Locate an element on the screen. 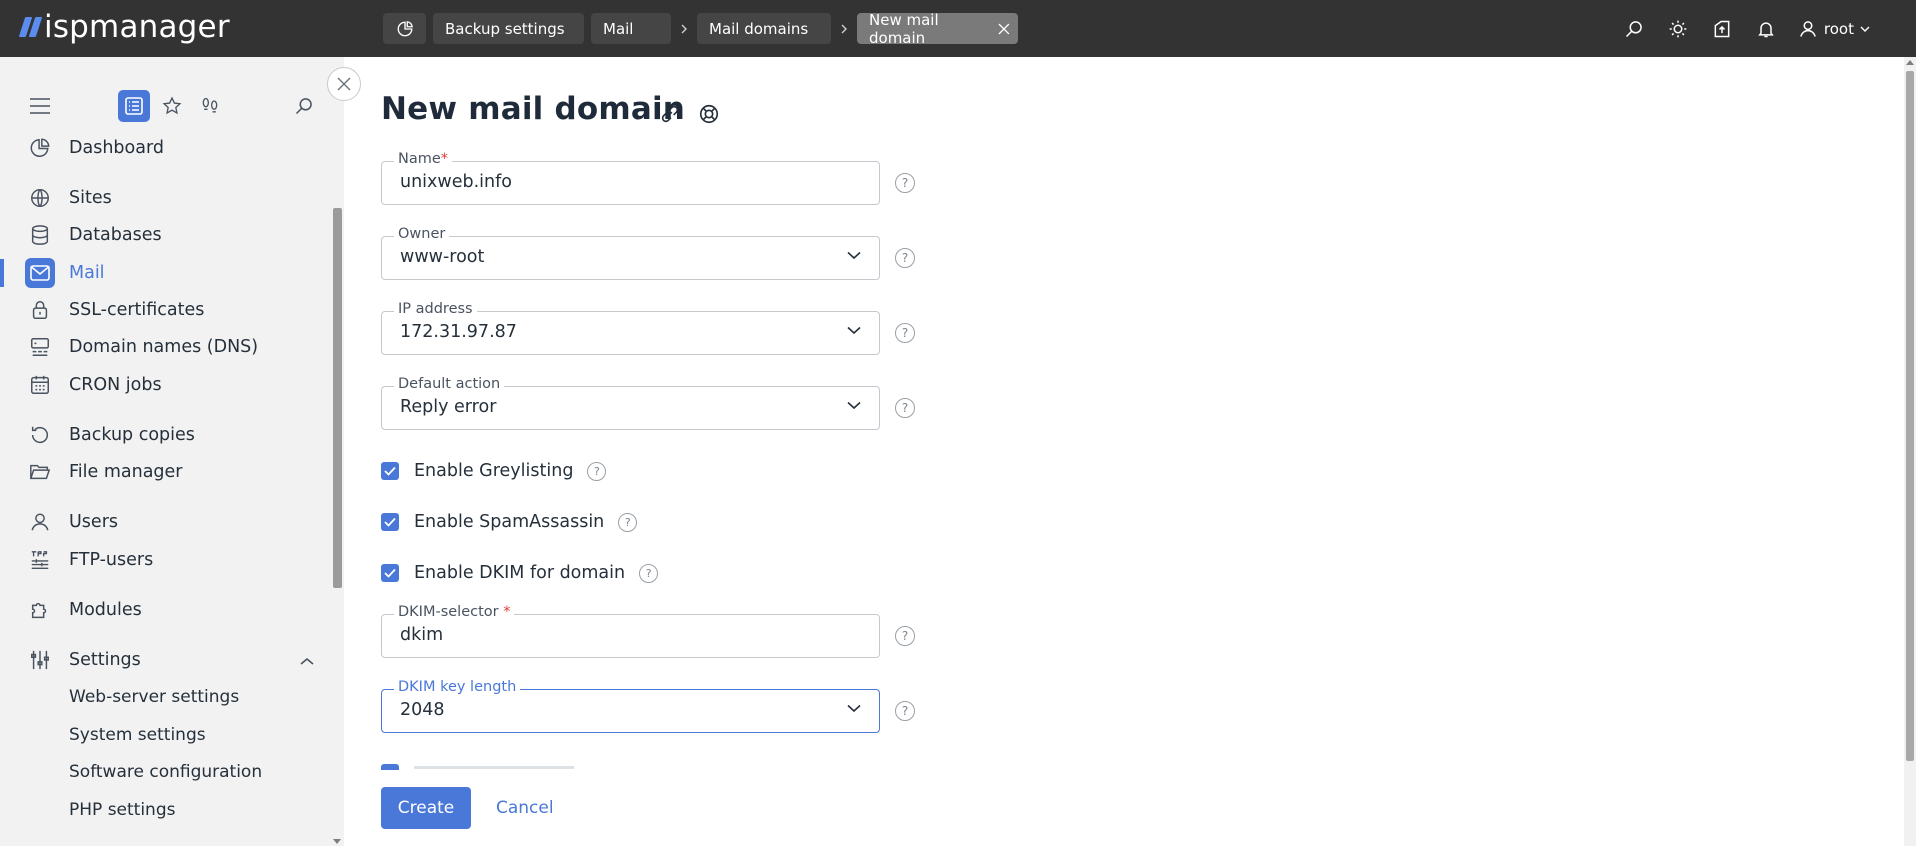 Image resolution: width=1916 pixels, height=846 pixels. sidebar-item-label: Mail is located at coordinates (87, 273).